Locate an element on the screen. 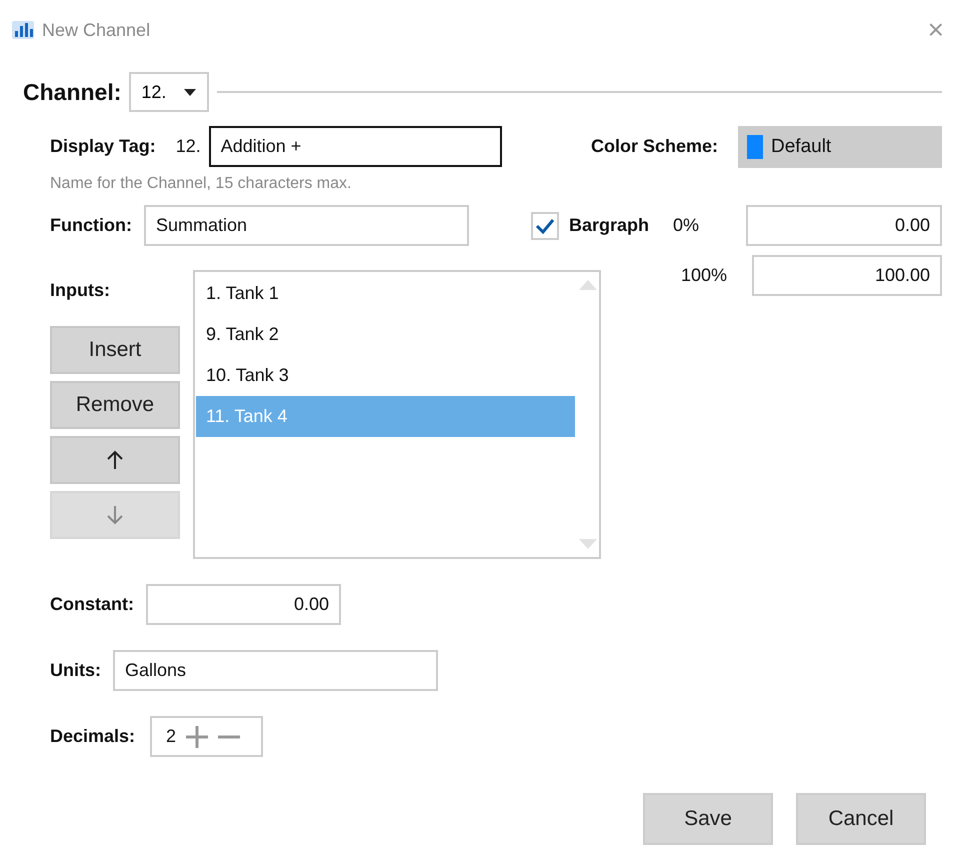  min-value-field: 0.00 is located at coordinates (844, 225).